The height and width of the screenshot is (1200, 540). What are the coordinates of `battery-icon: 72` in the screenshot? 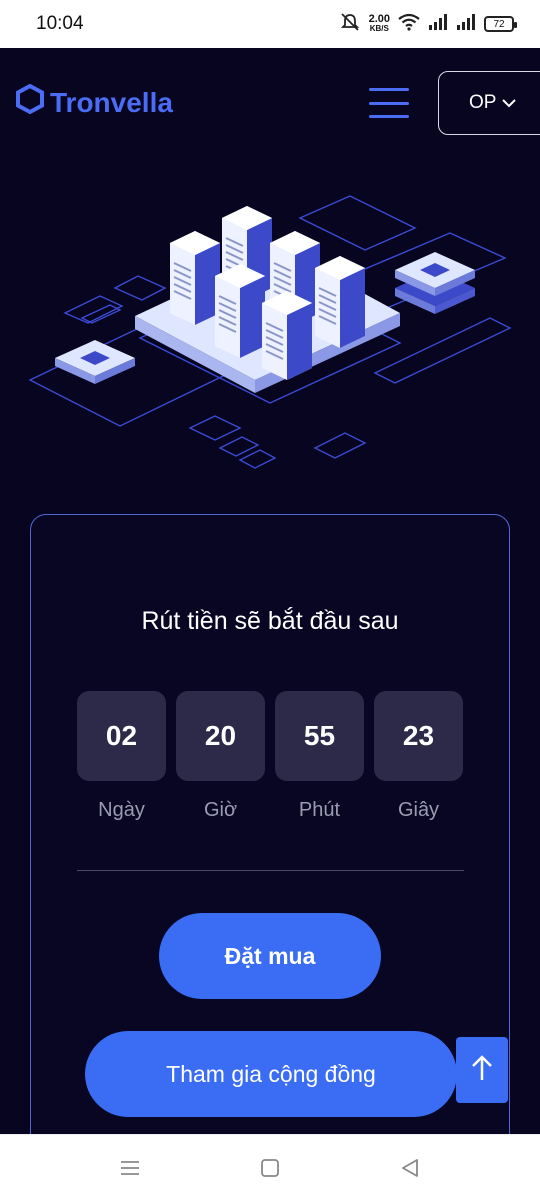 It's located at (500, 24).